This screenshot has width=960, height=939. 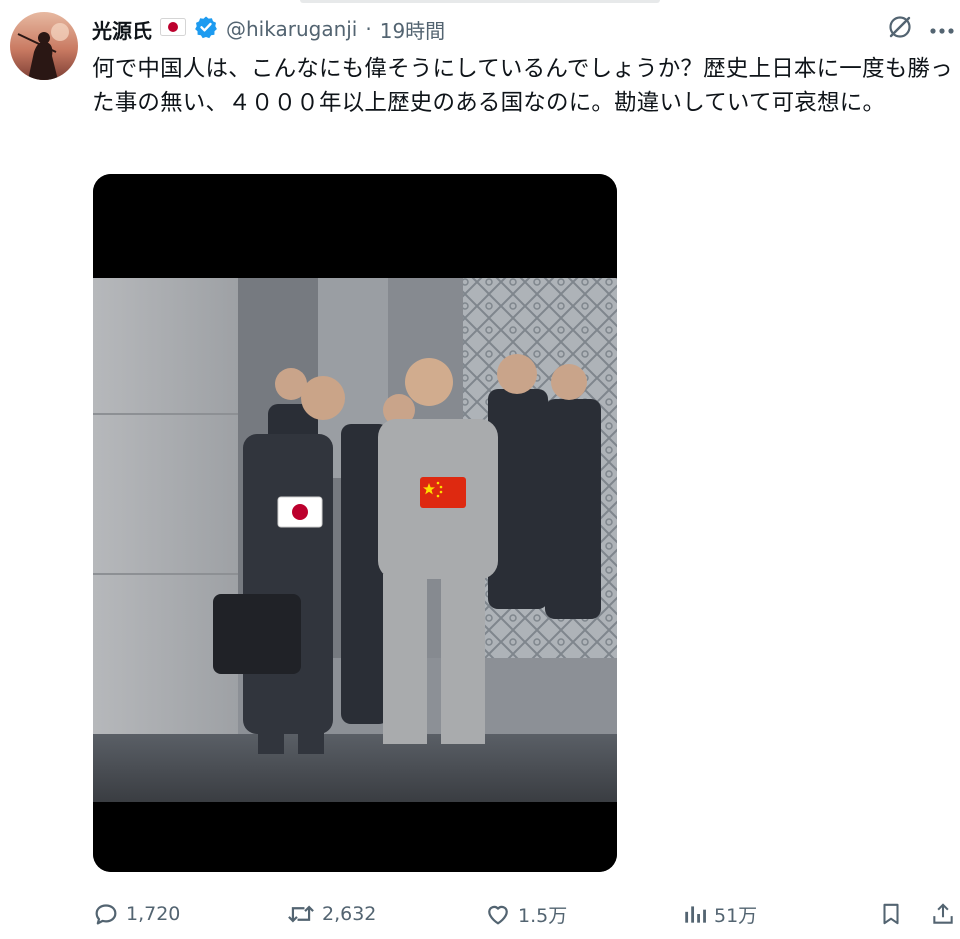 I want to click on tweet-header: 光源氏 @hikaruganji · 19時間, so click(x=268, y=29).